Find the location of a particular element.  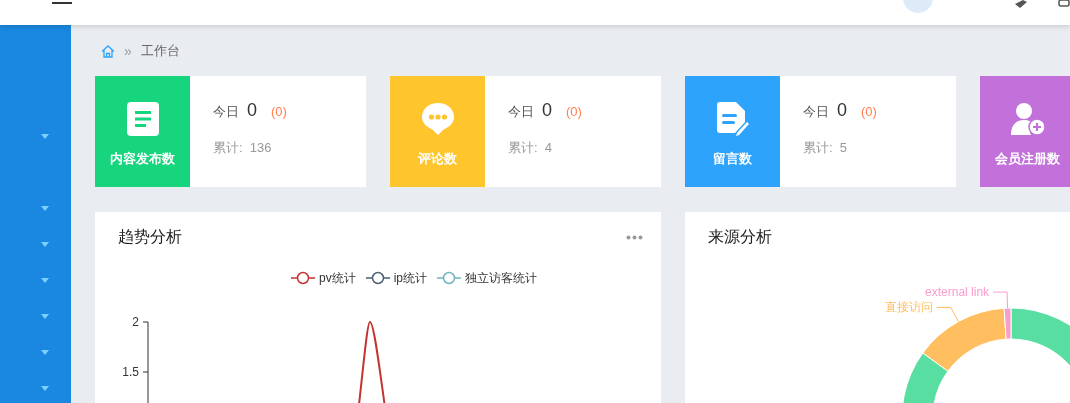

y-tick-label: 2 is located at coordinates (135, 322).